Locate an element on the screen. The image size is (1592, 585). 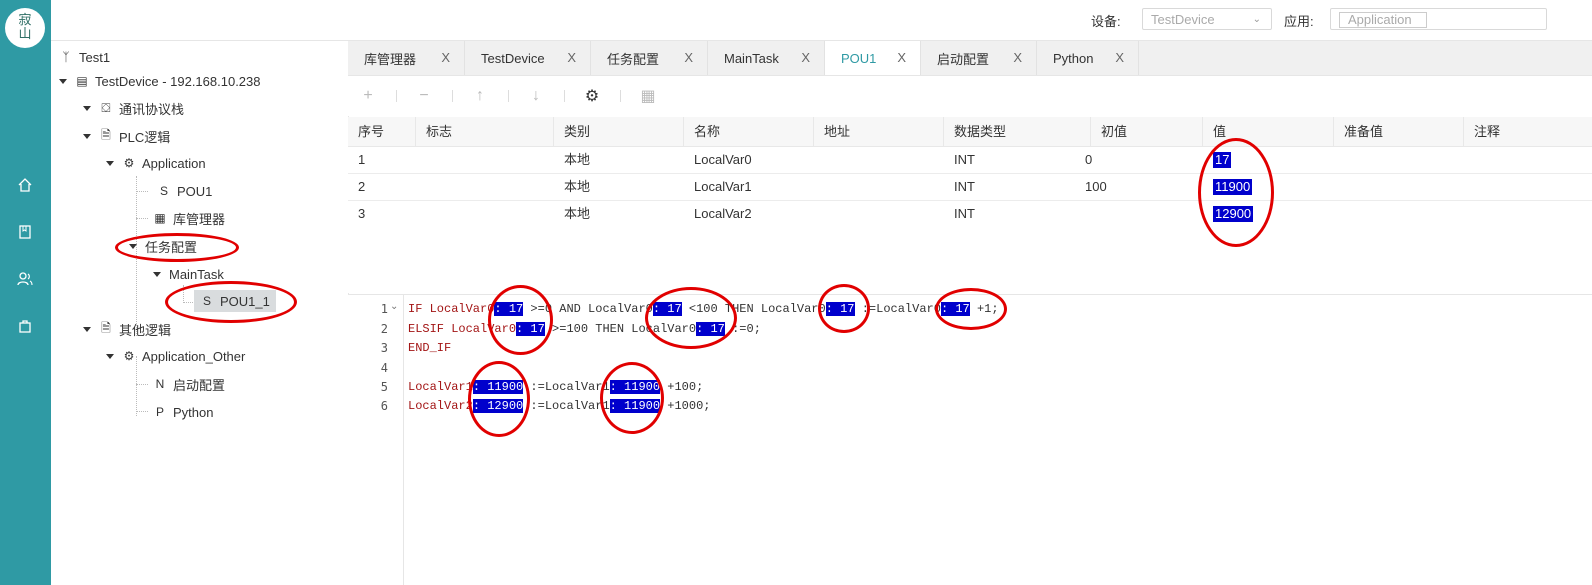
tree-label: PLC逻辑 is located at coordinates (145, 137).